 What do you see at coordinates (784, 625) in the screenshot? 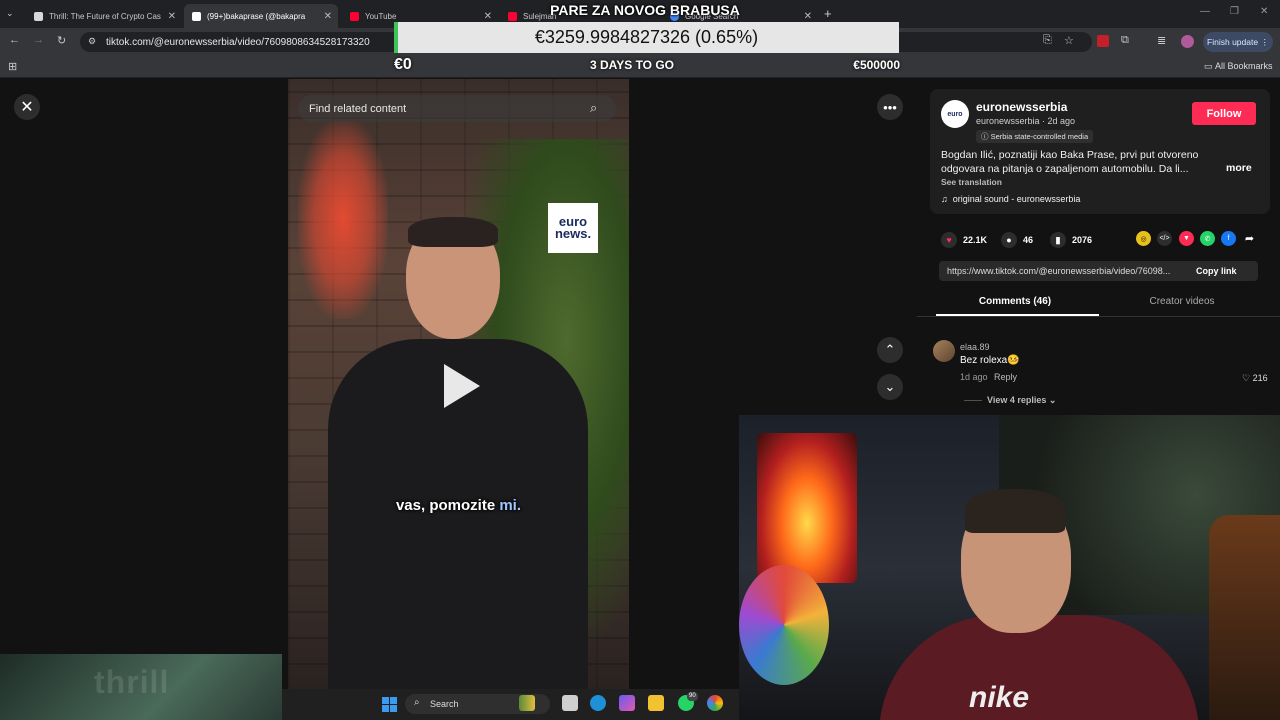
I see `rainbow-ball` at bounding box center [784, 625].